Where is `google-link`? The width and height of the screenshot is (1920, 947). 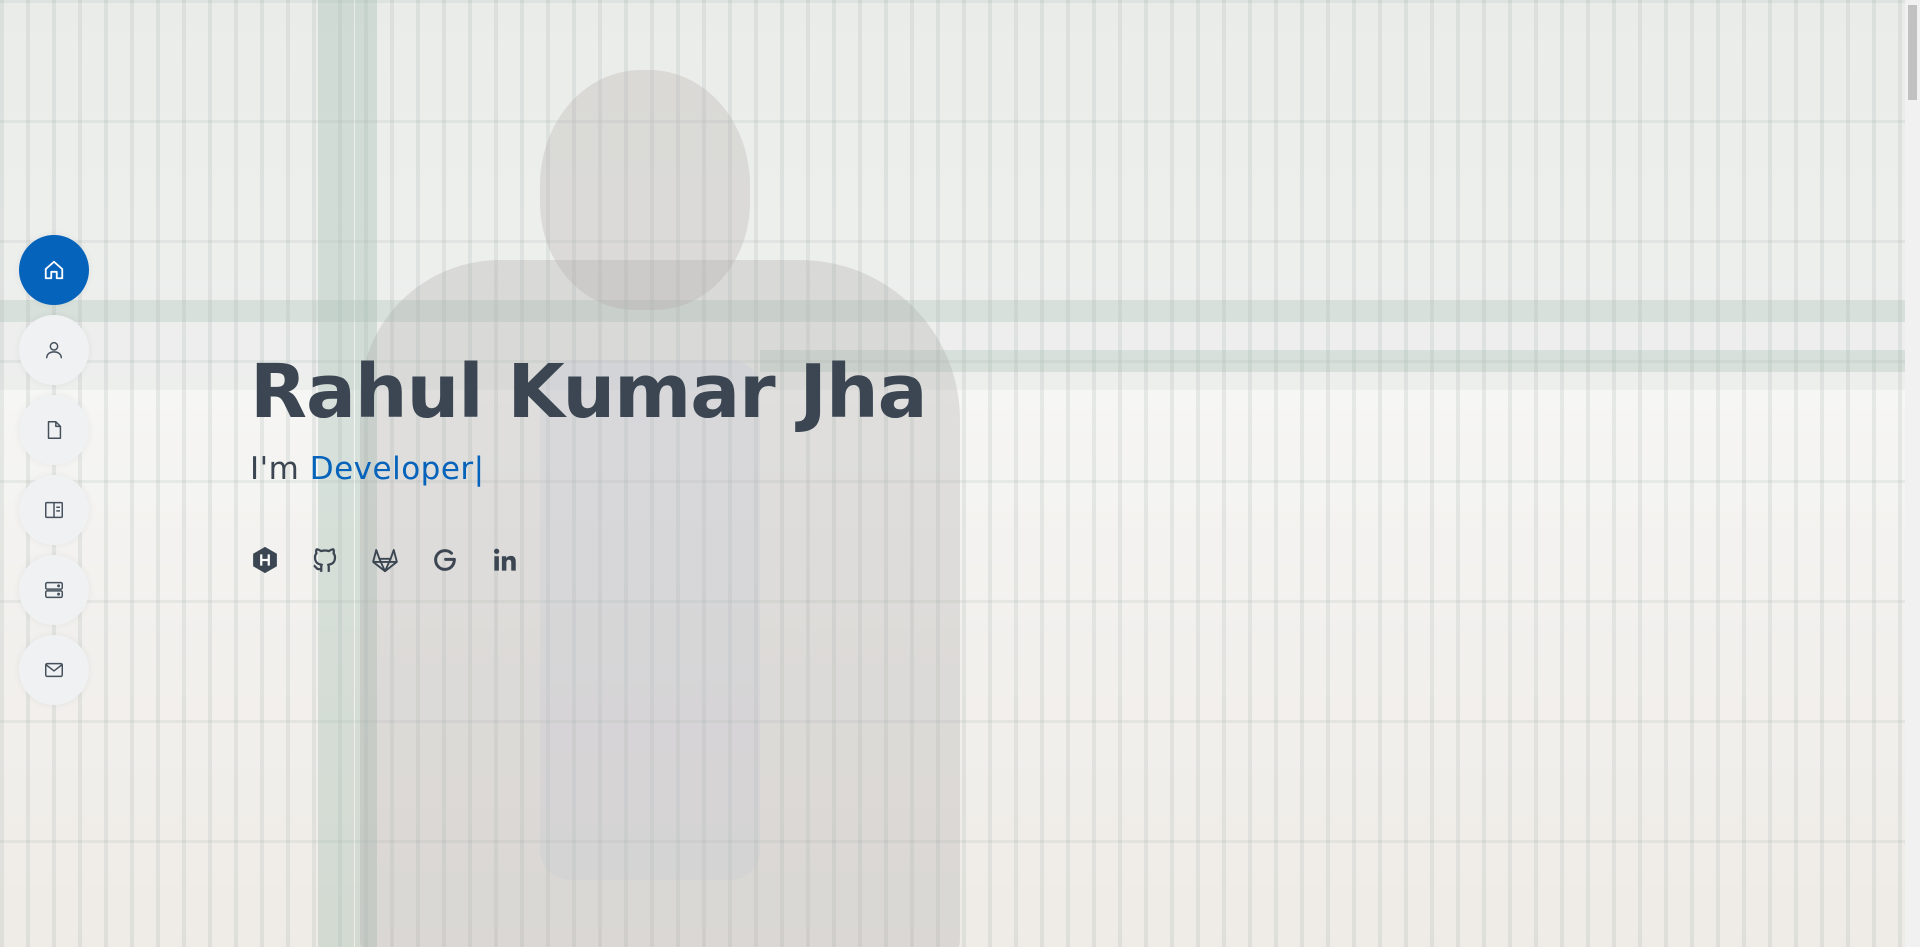
google-link is located at coordinates (460, 560).